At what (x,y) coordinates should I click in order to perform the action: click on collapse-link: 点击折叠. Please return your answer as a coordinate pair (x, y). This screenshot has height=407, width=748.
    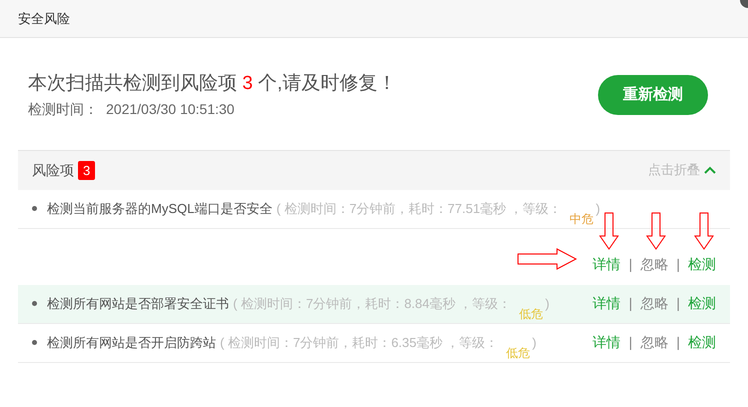
    Looking at the image, I should click on (674, 170).